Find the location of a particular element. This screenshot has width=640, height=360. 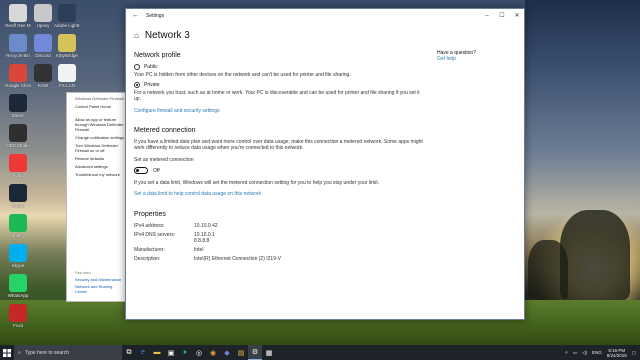

desktop-icon: KittyBridge is located at coordinates (67, 46).